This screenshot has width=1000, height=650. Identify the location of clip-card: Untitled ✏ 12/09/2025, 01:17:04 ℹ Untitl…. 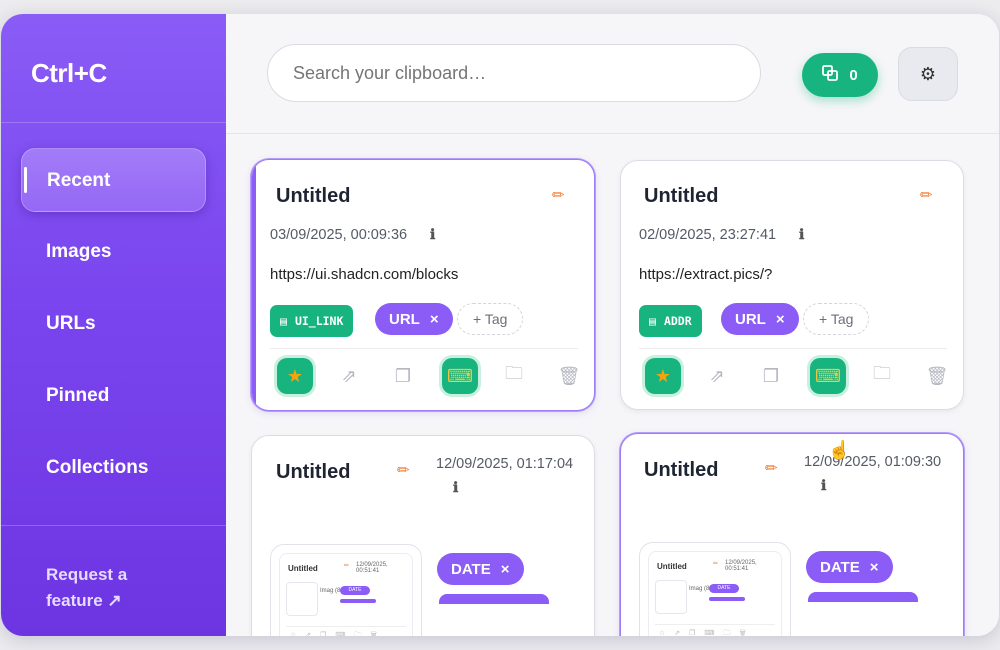
(423, 535).